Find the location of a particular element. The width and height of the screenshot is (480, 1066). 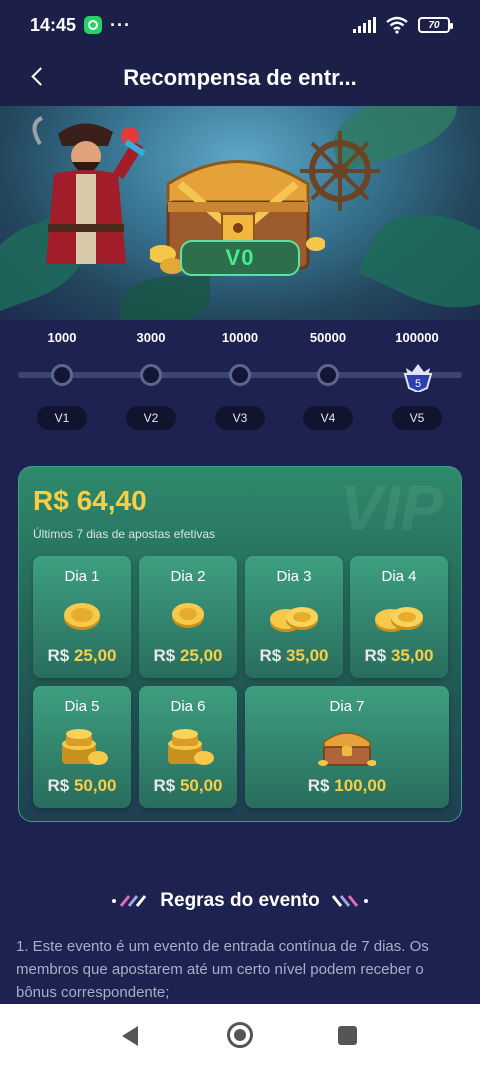

threshold-label: 50000 is located at coordinates (328, 337).